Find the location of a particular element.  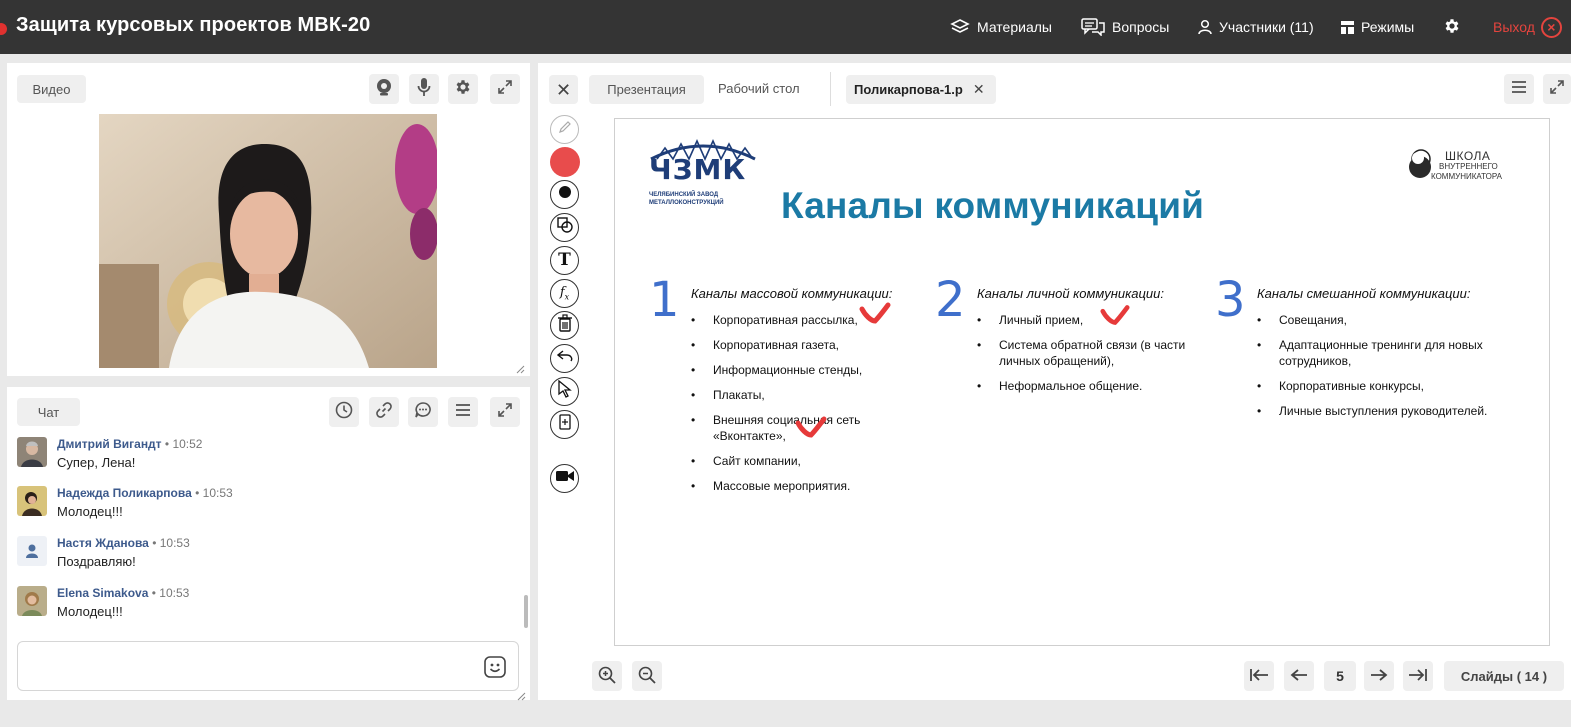

skip-last-icon is located at coordinates (1418, 676).